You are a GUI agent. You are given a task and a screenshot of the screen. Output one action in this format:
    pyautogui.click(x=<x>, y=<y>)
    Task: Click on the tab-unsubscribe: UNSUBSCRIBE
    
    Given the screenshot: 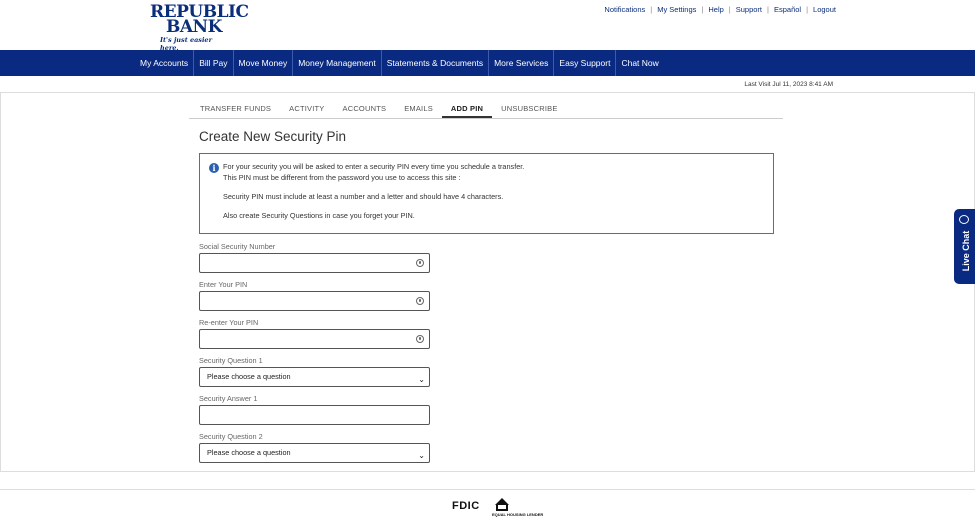 What is the action you would take?
    pyautogui.click(x=529, y=109)
    